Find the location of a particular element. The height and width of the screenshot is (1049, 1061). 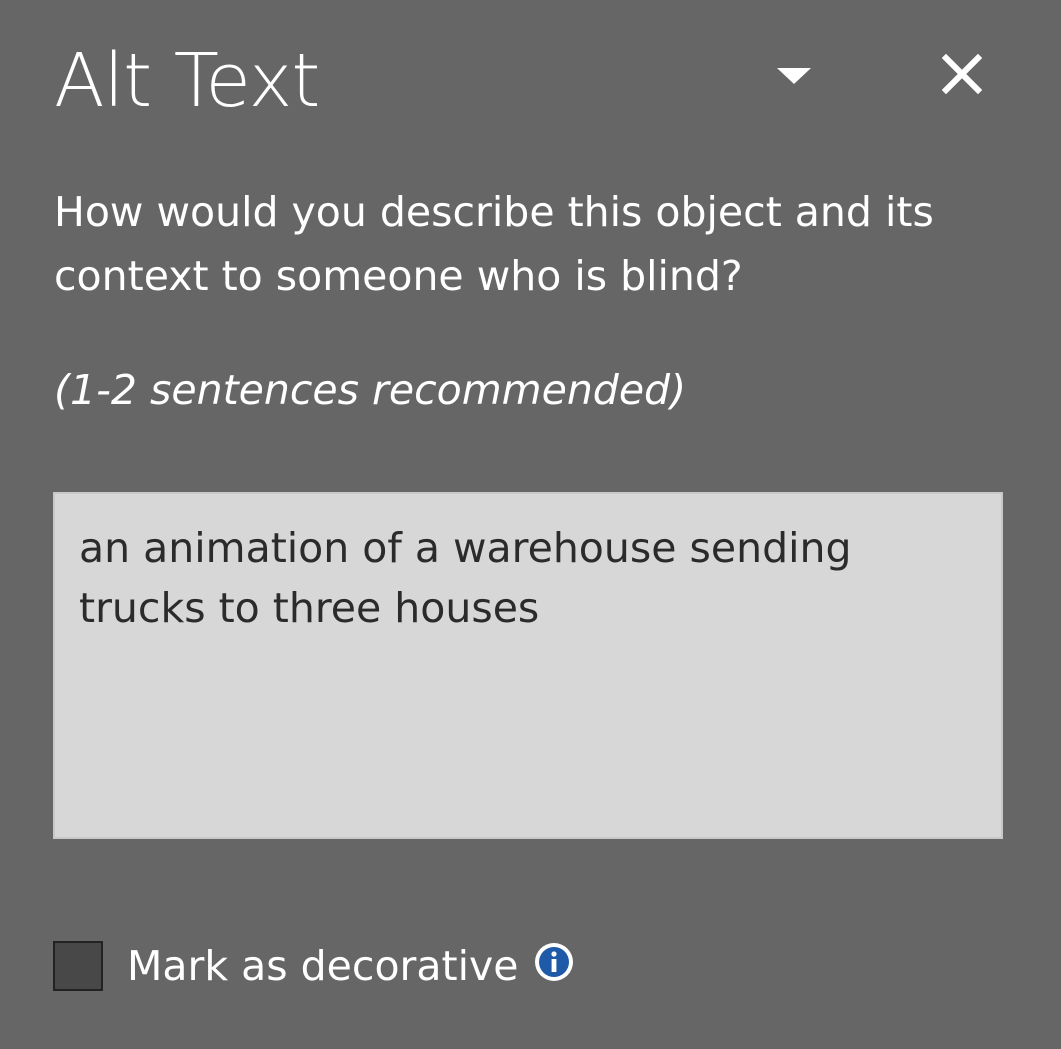

close-button is located at coordinates (962, 74).